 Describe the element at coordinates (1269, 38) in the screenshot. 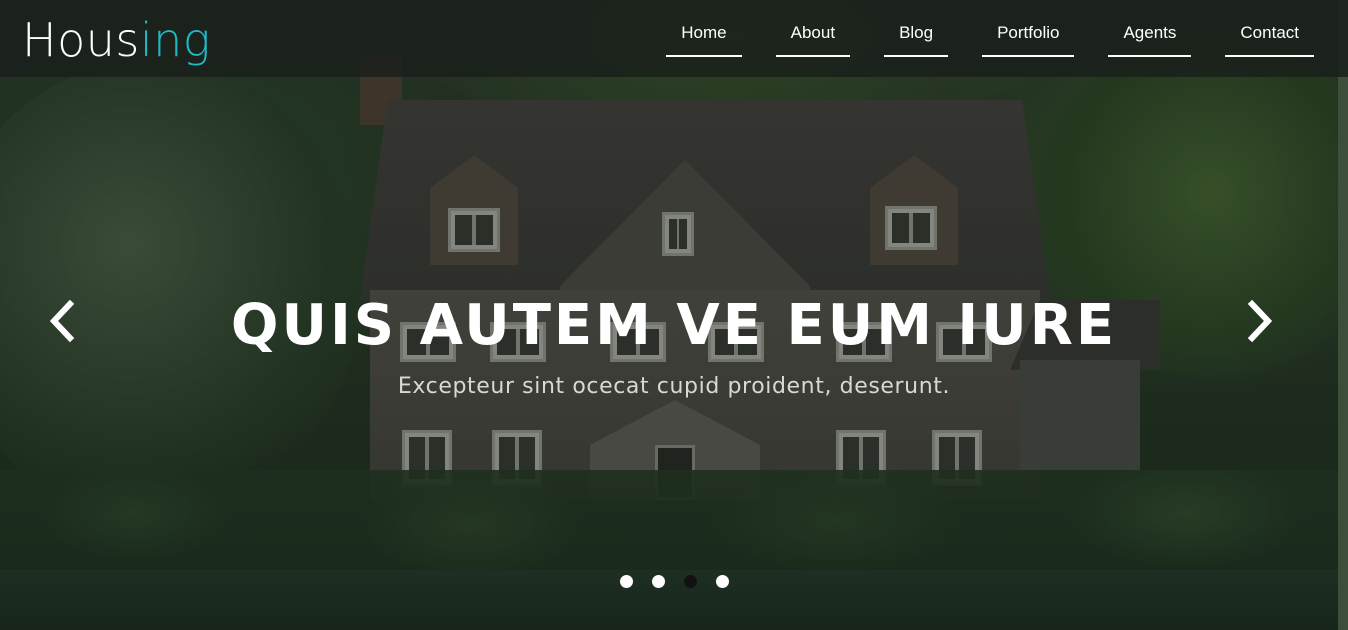

I see `nav-contact: Contact` at that location.